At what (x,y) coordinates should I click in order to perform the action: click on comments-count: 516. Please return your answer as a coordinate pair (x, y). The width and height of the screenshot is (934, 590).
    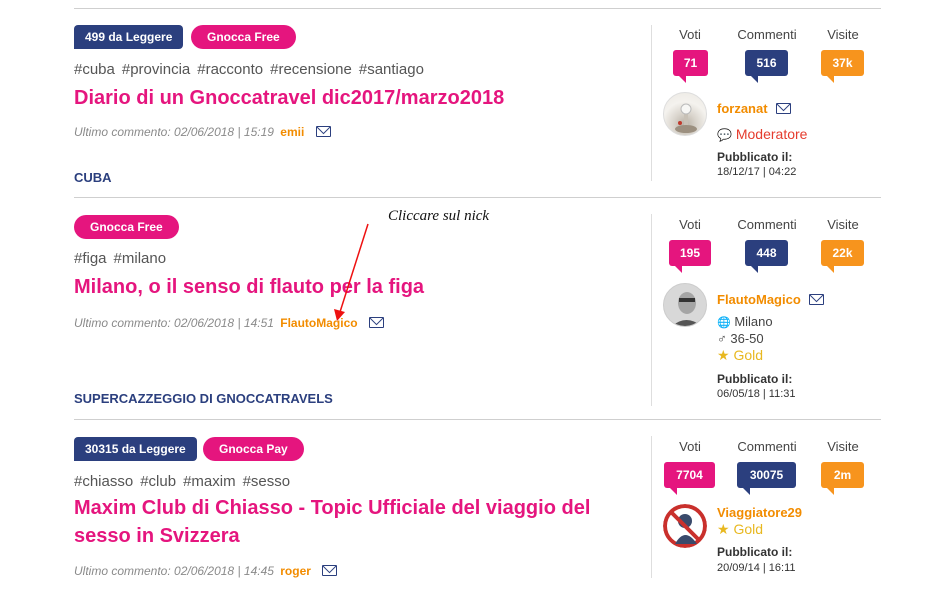
    Looking at the image, I should click on (766, 66).